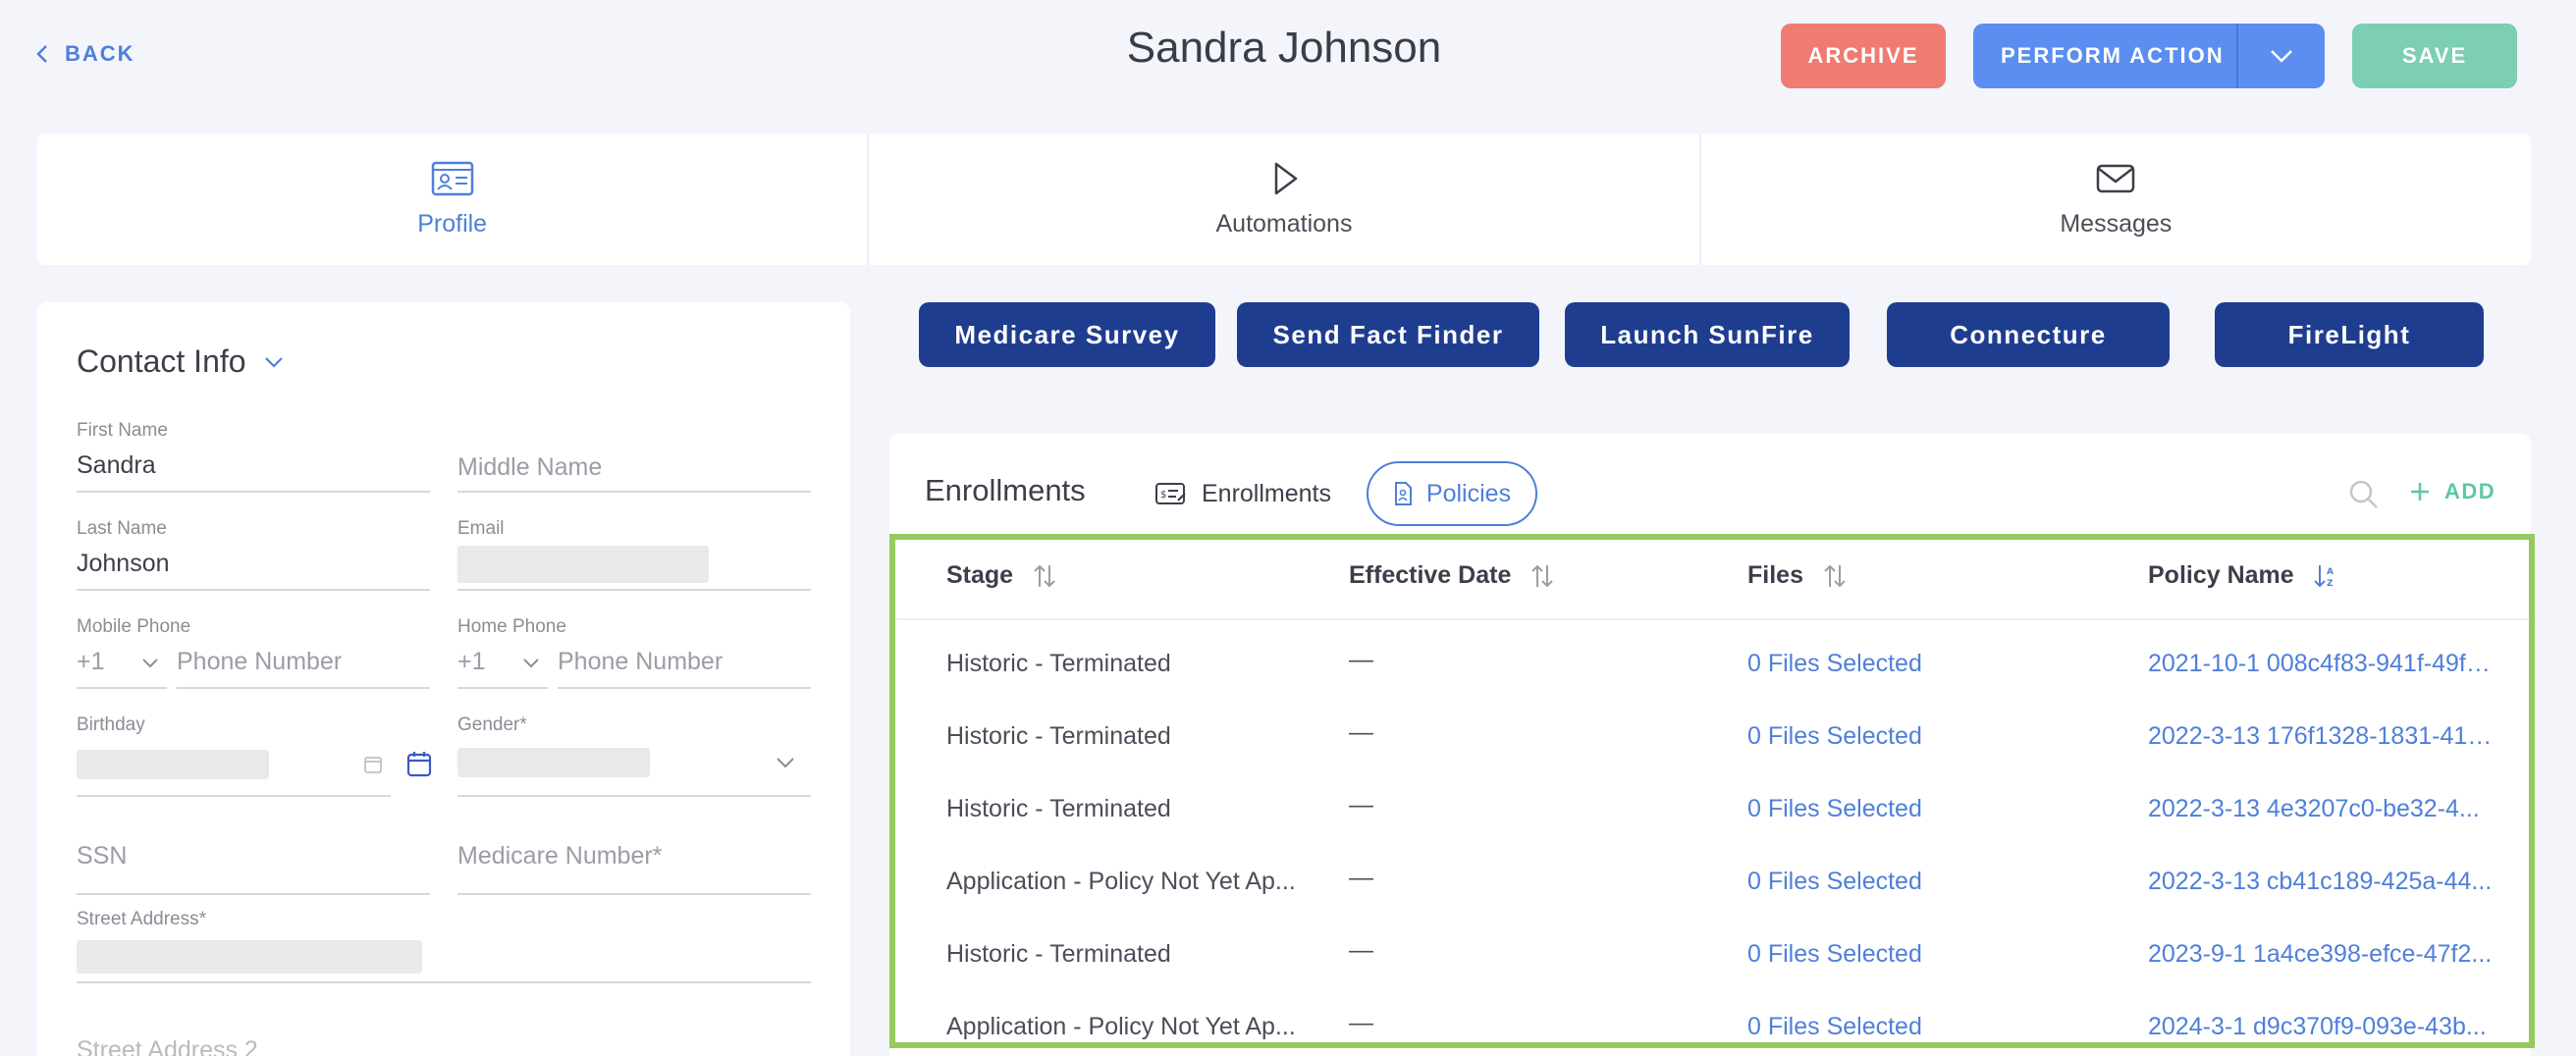  What do you see at coordinates (684, 669) in the screenshot?
I see `home-phone-input: Phone Number` at bounding box center [684, 669].